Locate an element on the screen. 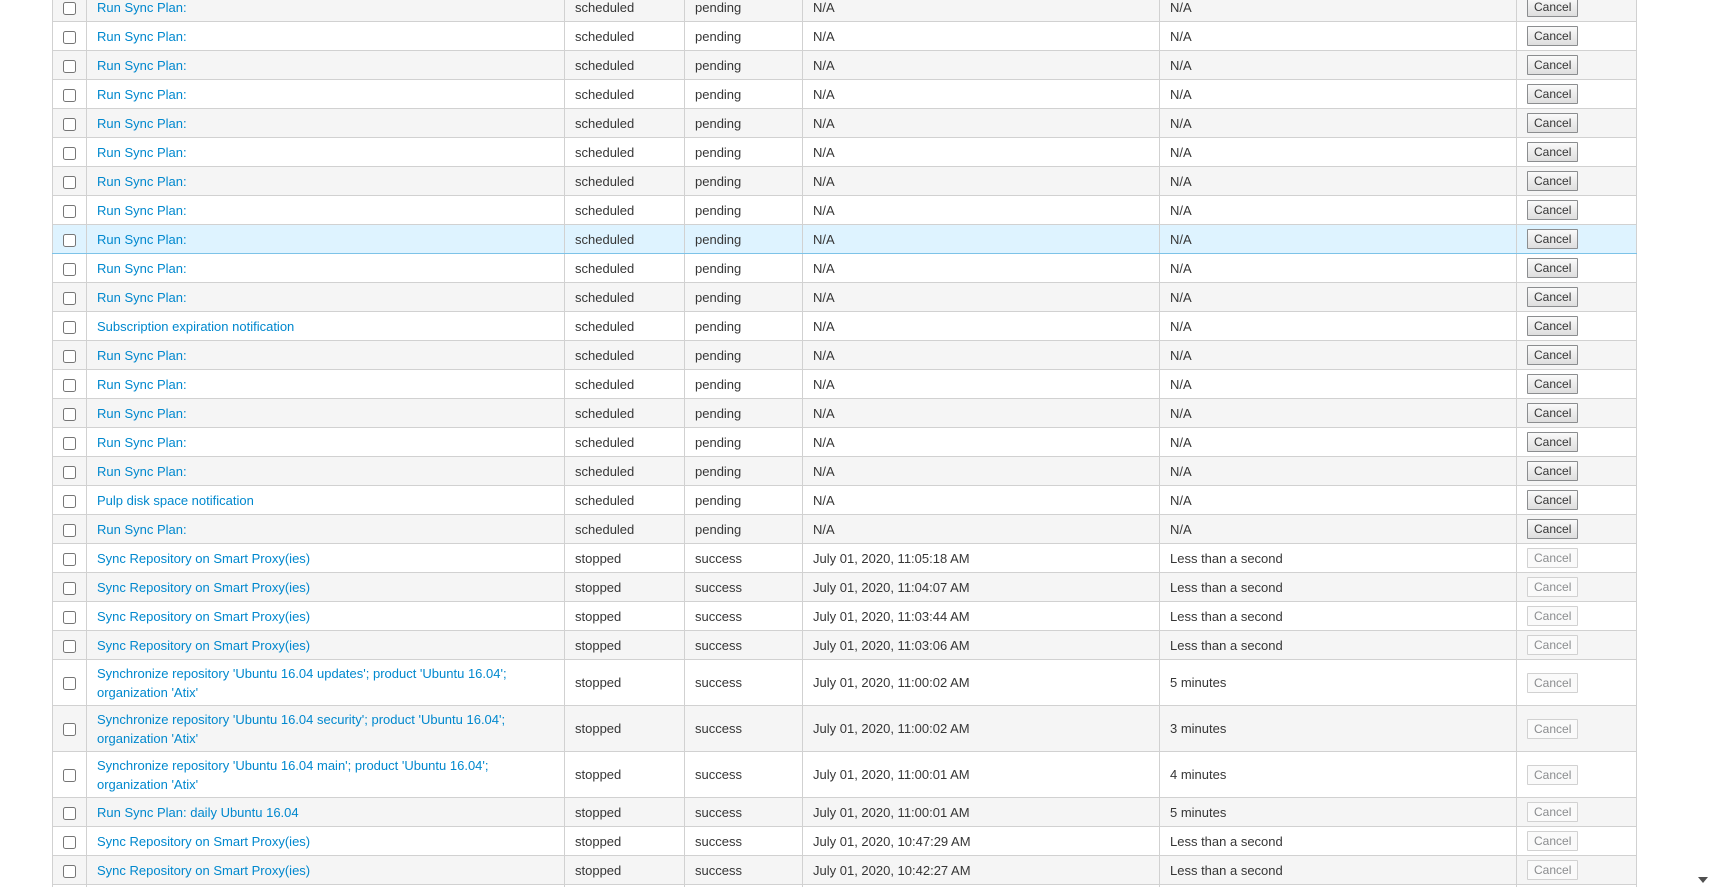  result-cell: success is located at coordinates (743, 558).